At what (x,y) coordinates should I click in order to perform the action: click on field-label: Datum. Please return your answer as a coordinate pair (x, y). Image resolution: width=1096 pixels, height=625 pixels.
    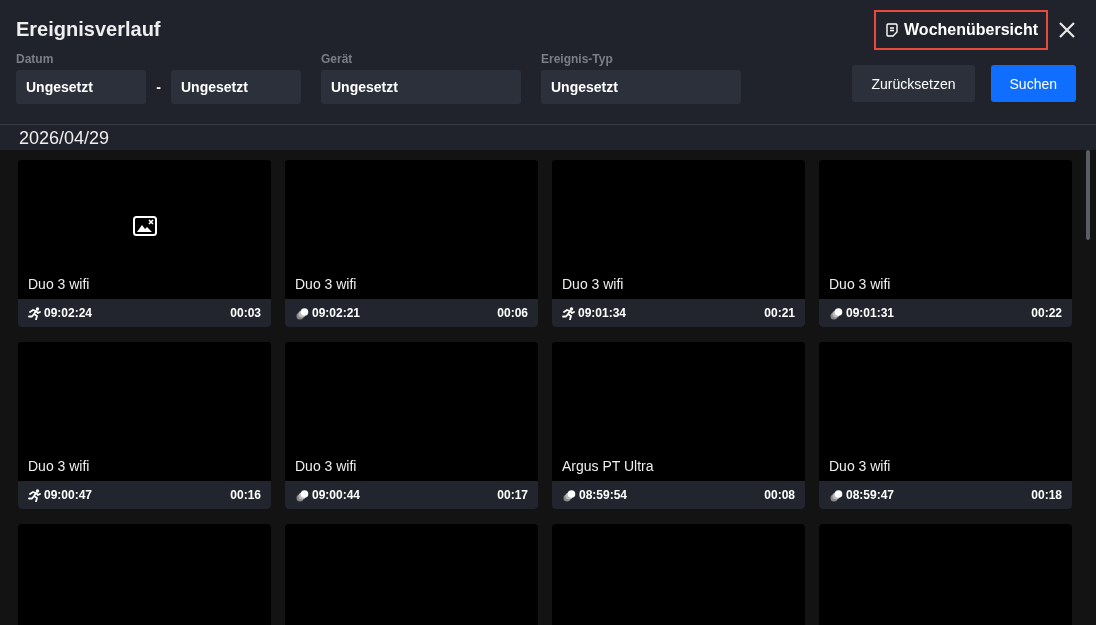
    Looking at the image, I should click on (35, 59).